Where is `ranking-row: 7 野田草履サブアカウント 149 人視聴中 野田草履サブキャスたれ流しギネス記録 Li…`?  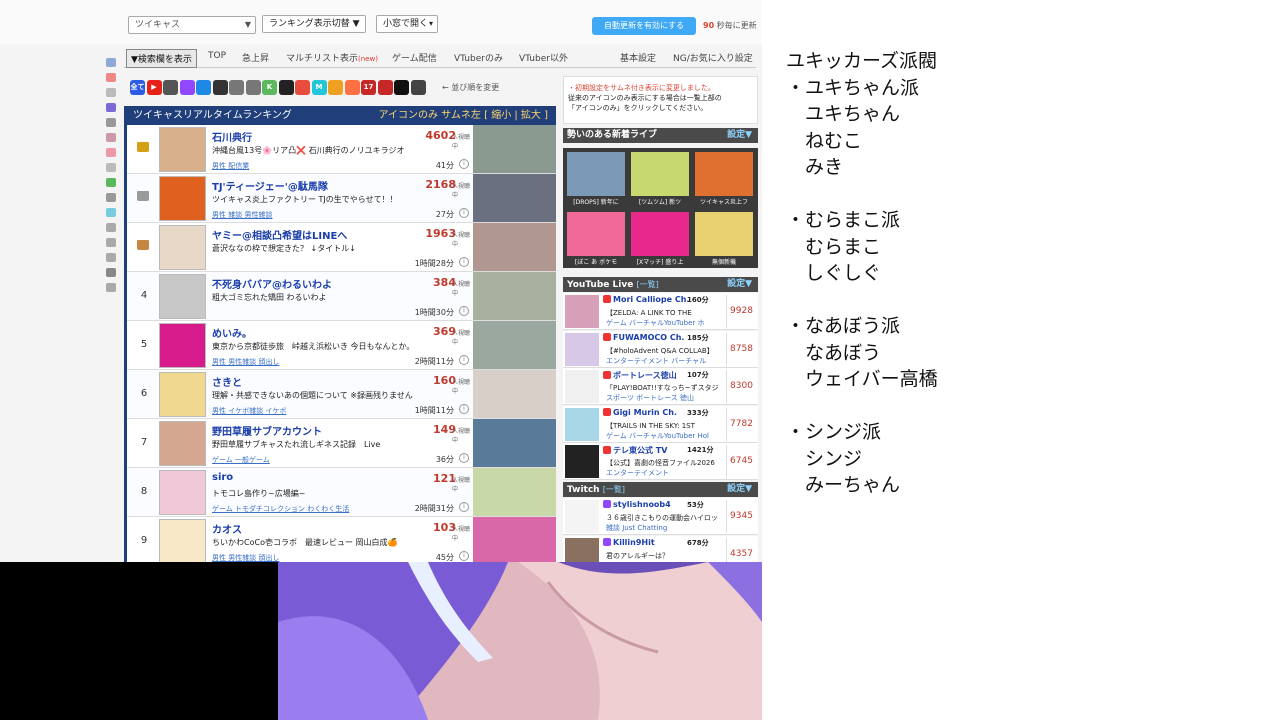
ranking-row: 7 野田草履サブアカウント 149 人視聴中 野田草履サブキャスたれ流しギネス記録 Li… is located at coordinates (341, 443).